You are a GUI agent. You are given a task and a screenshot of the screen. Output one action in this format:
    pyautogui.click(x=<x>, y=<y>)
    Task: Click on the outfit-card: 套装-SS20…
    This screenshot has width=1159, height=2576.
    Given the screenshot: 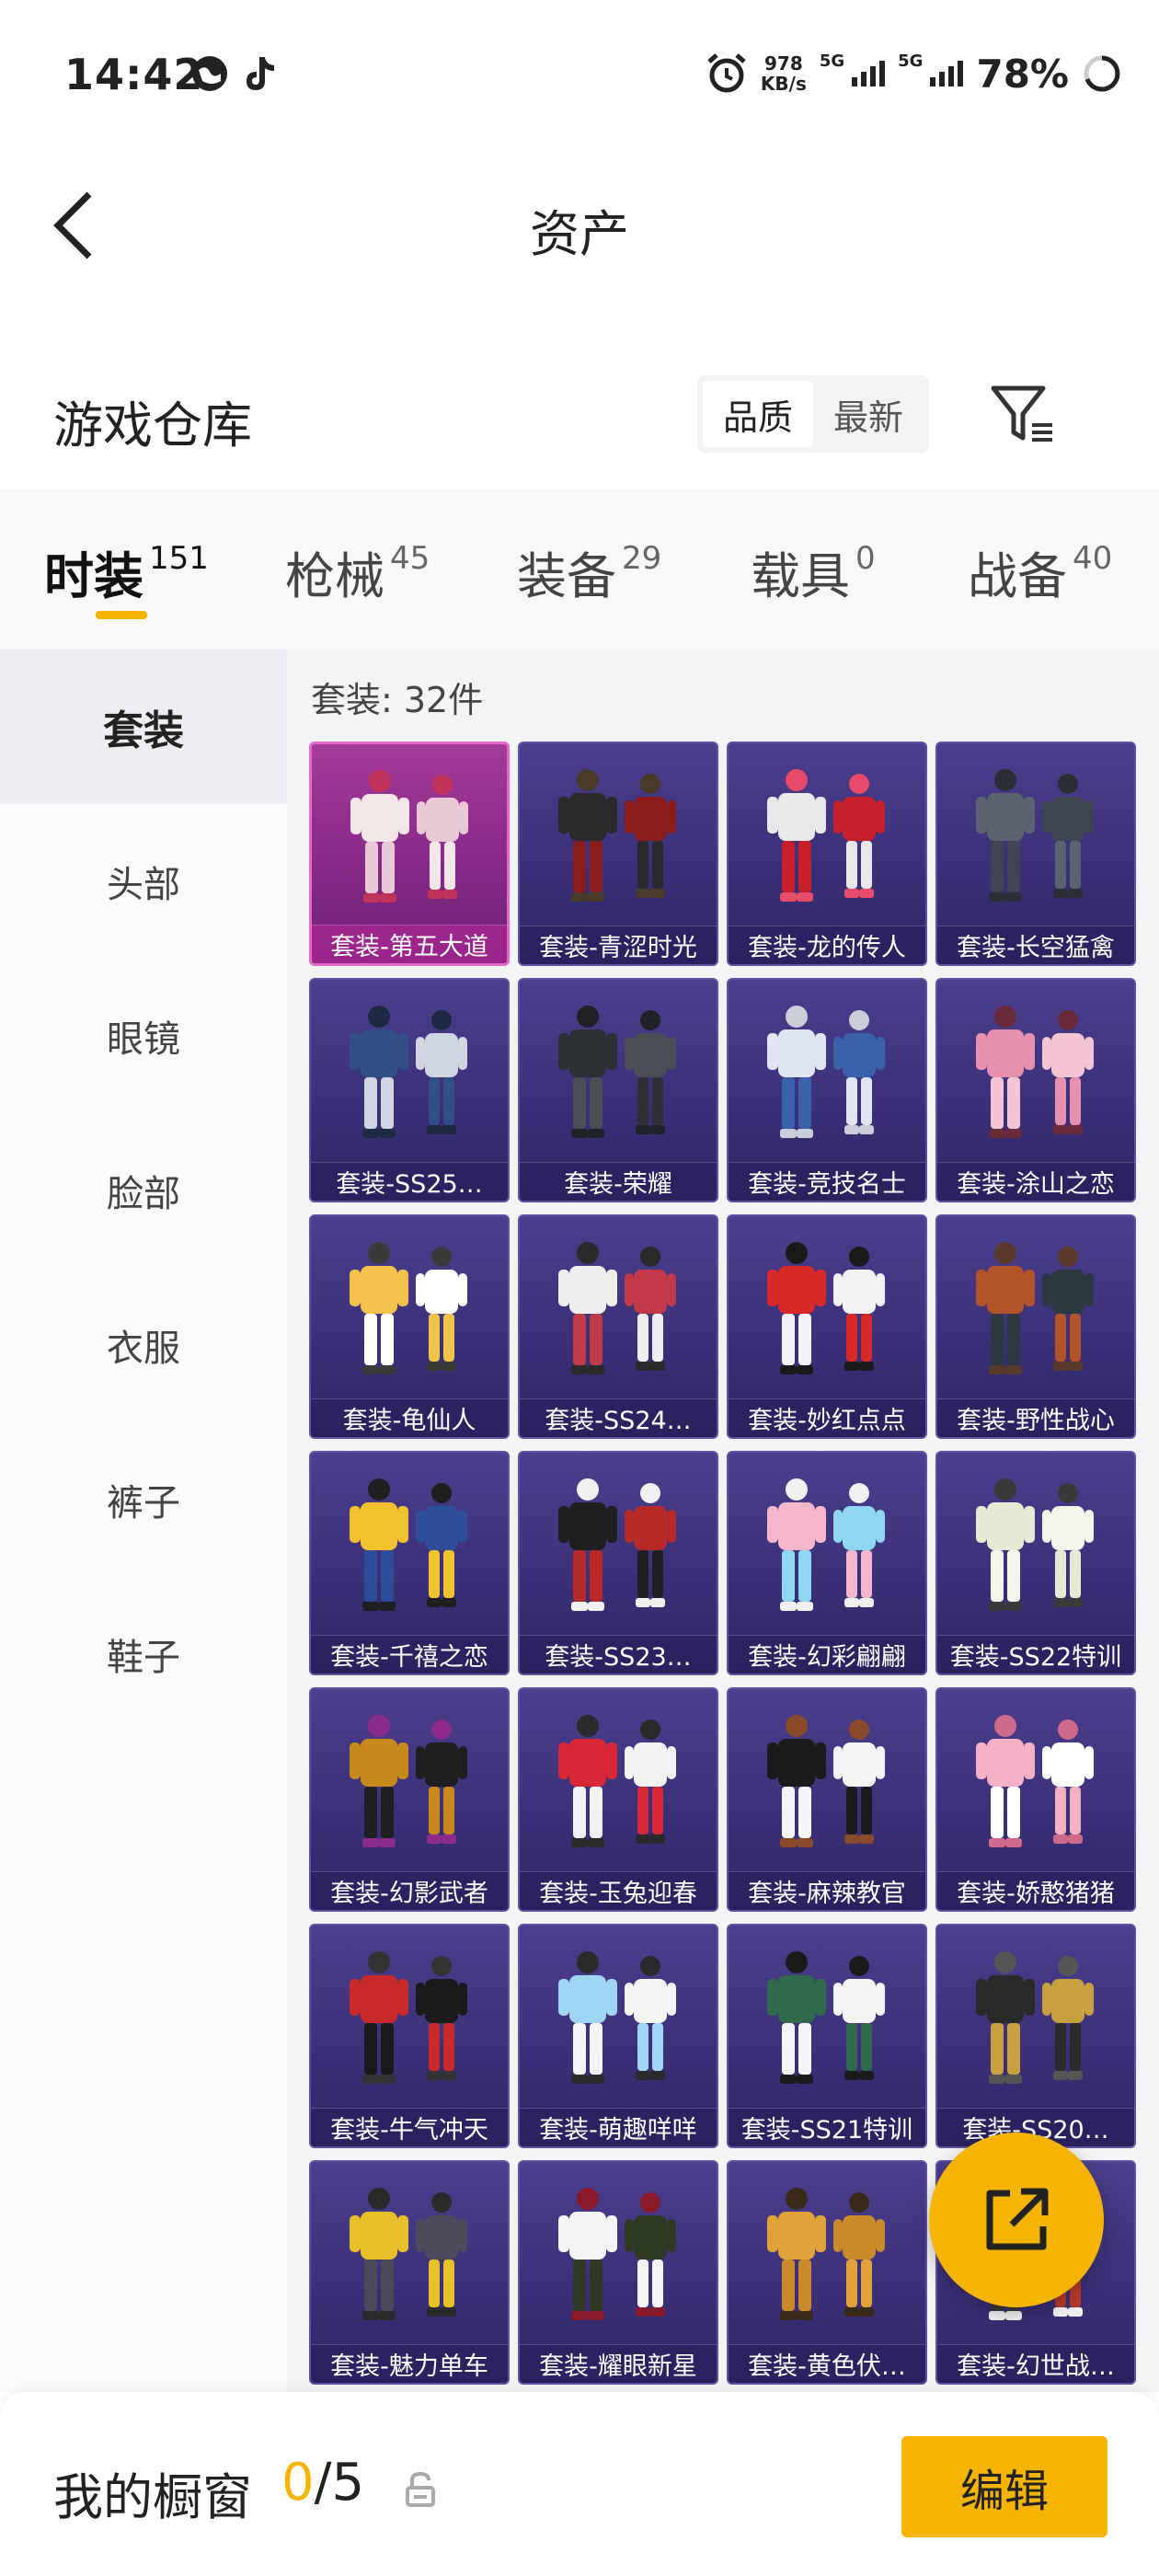 What is the action you would take?
    pyautogui.click(x=1035, y=2036)
    